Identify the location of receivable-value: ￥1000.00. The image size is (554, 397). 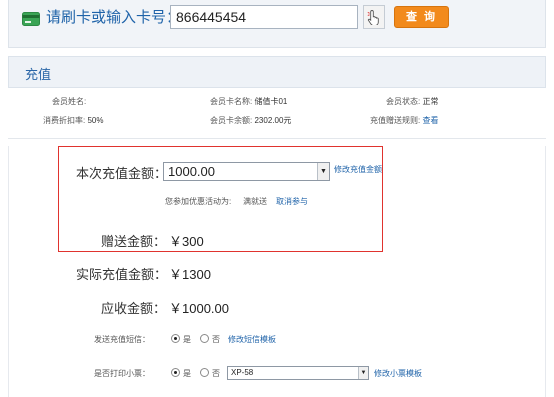
(199, 308).